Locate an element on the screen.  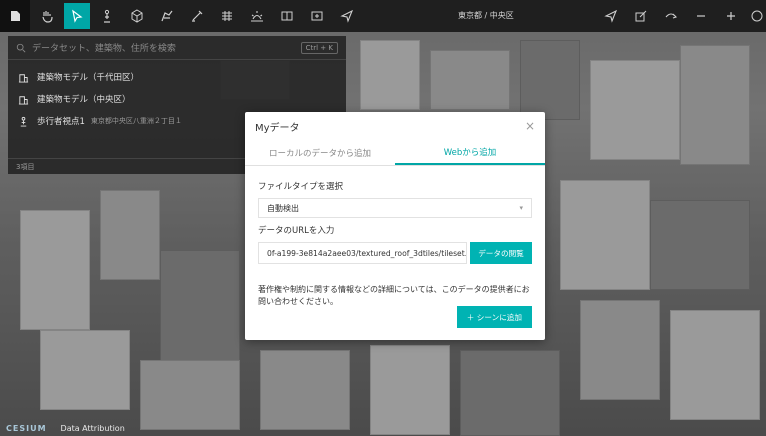
minus-icon is located at coordinates (701, 16).